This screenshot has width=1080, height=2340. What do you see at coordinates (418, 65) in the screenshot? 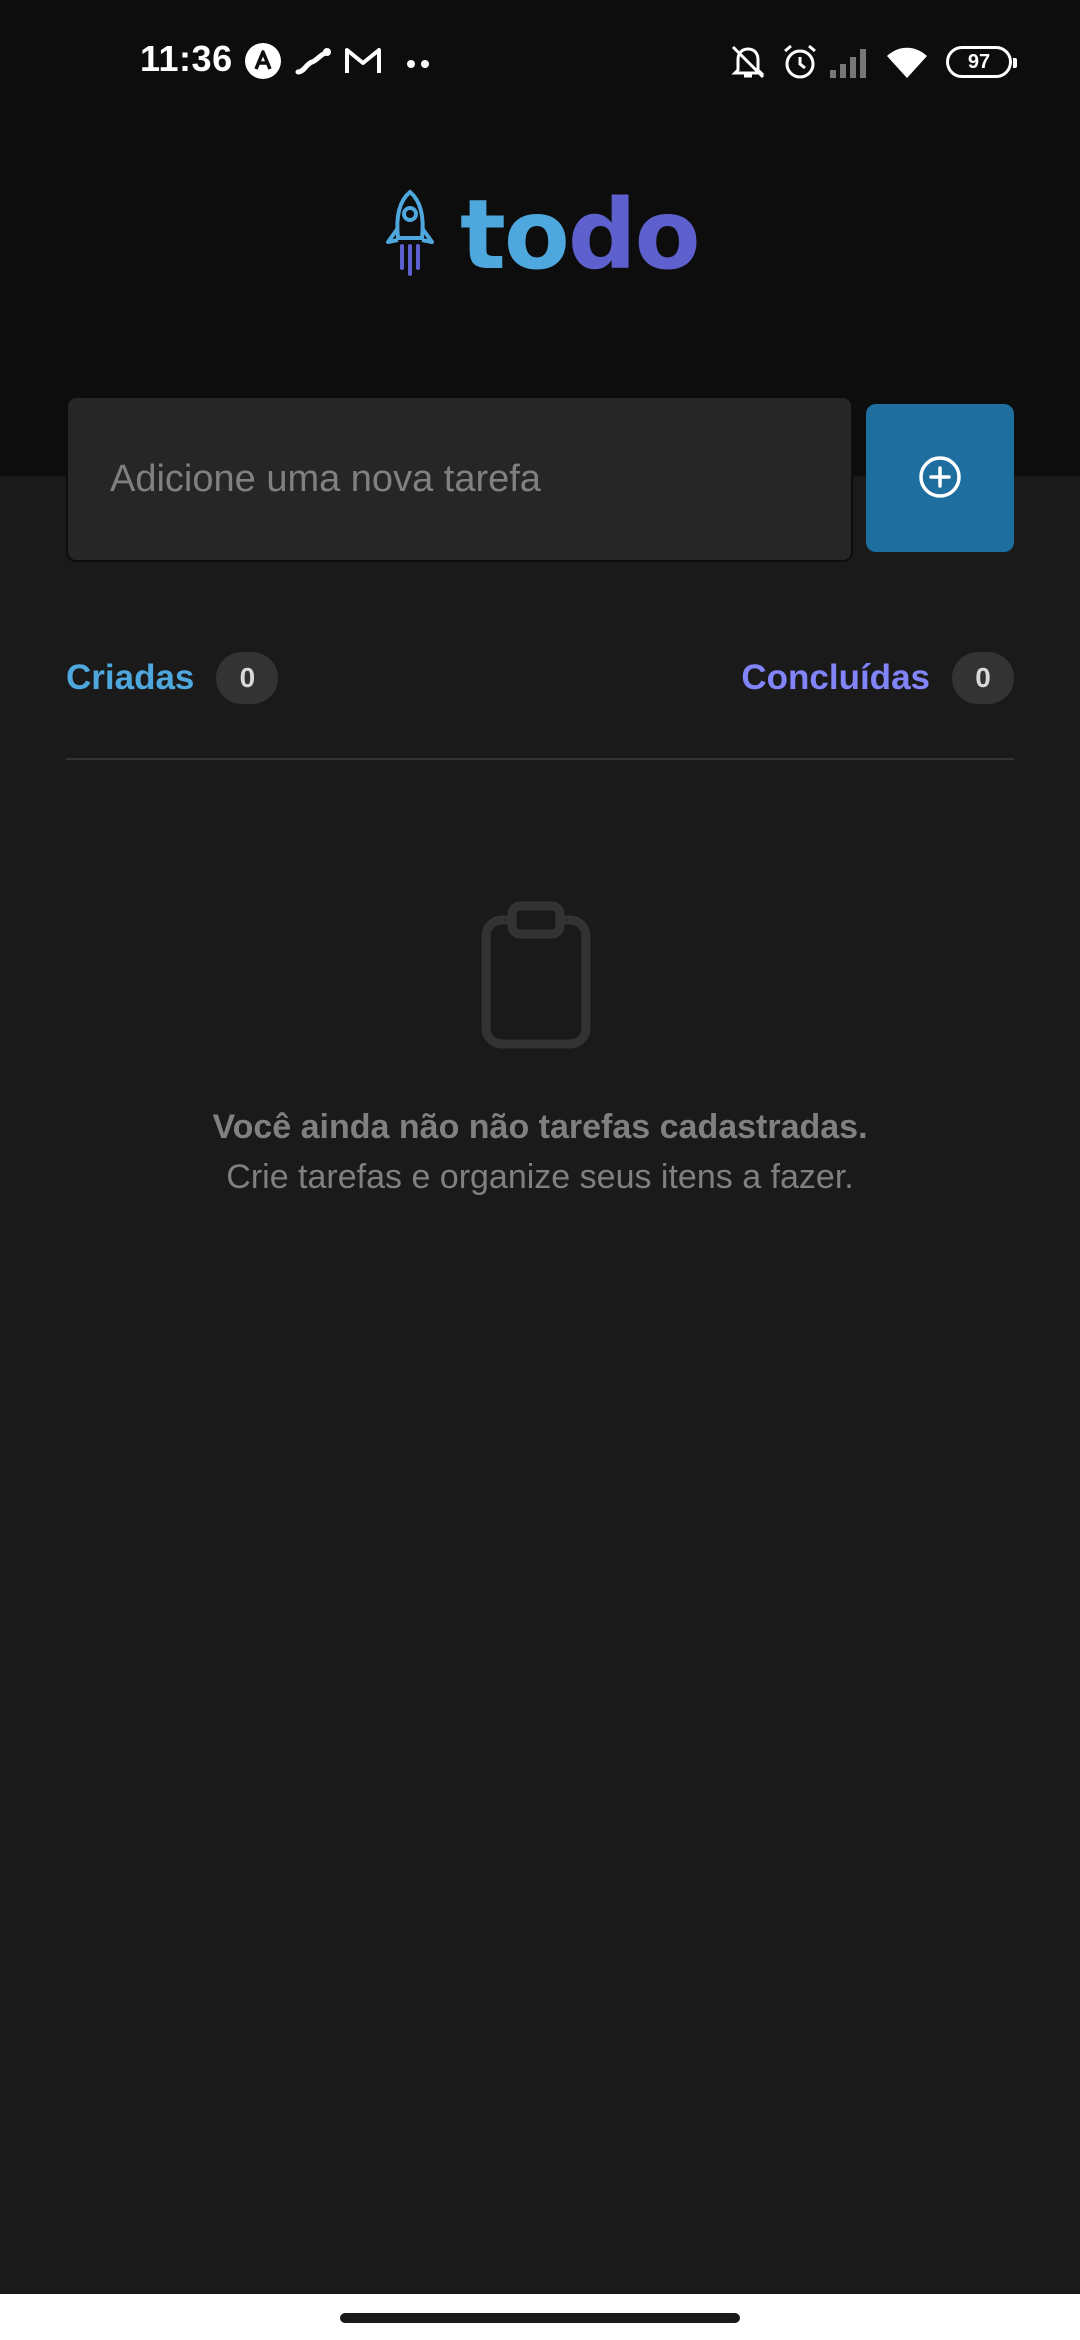
I see `more-dots-icon` at bounding box center [418, 65].